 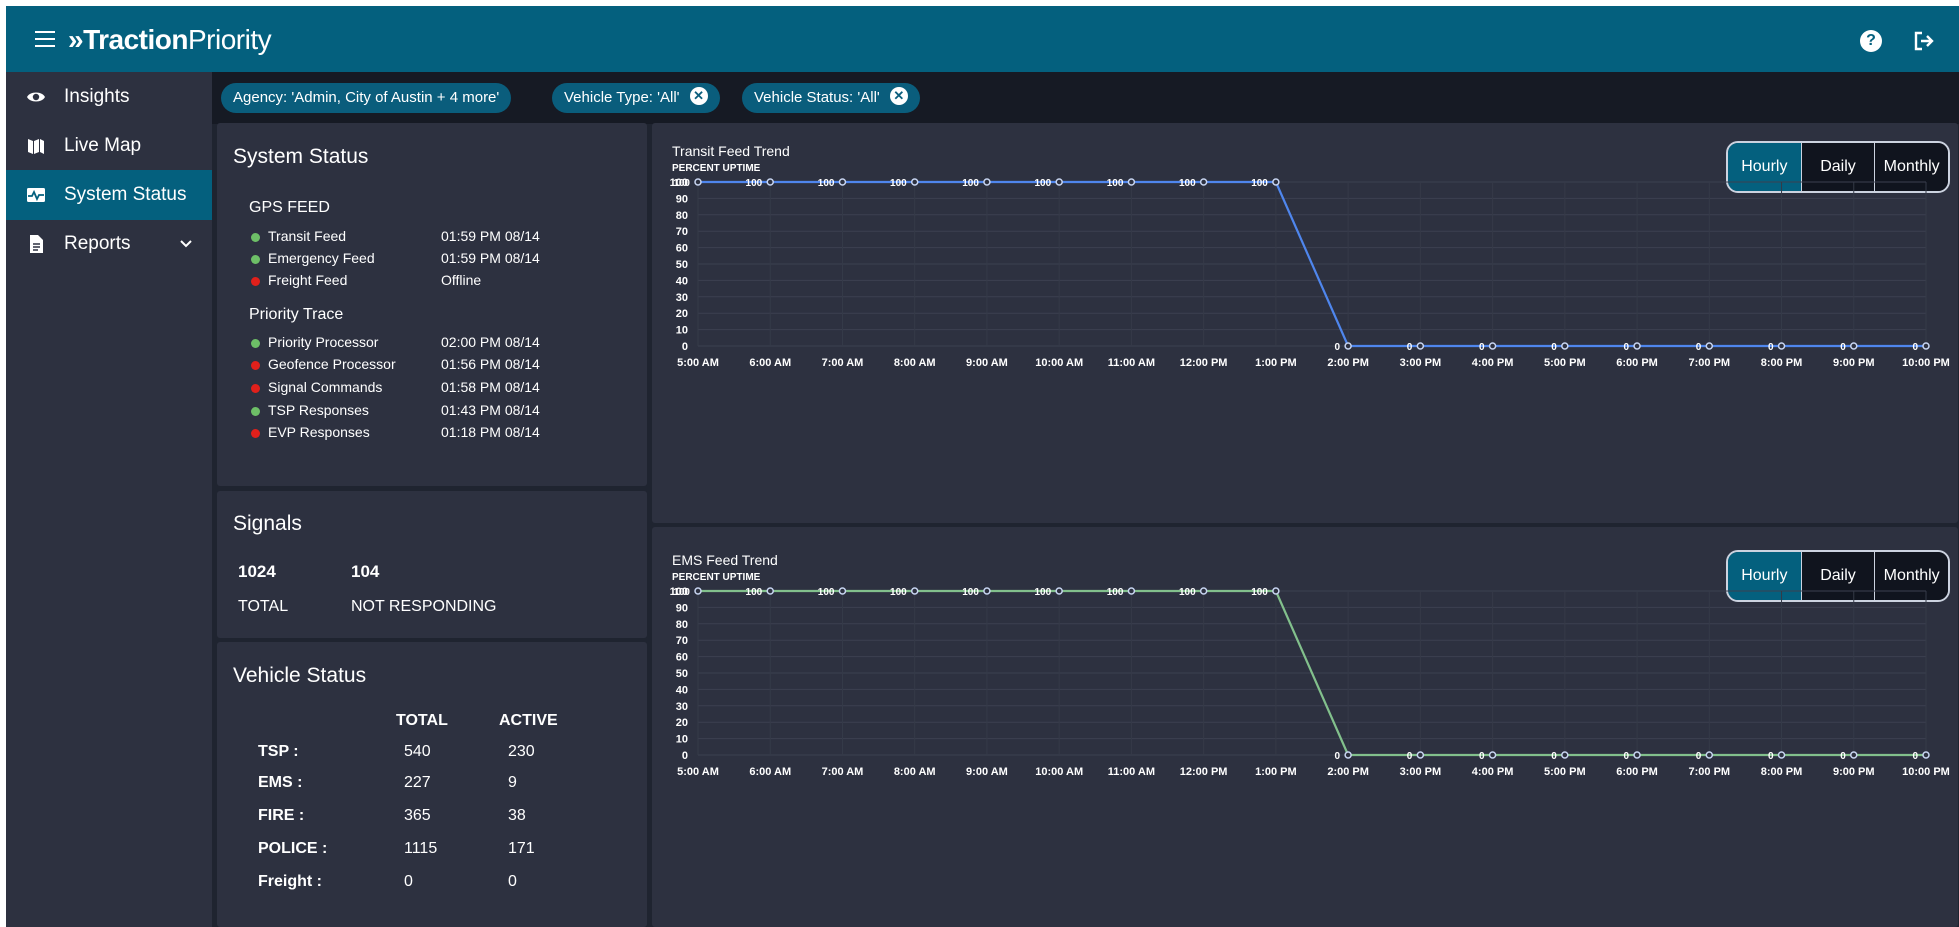 What do you see at coordinates (109, 244) in the screenshot?
I see `sidebar-item-reports: Reports` at bounding box center [109, 244].